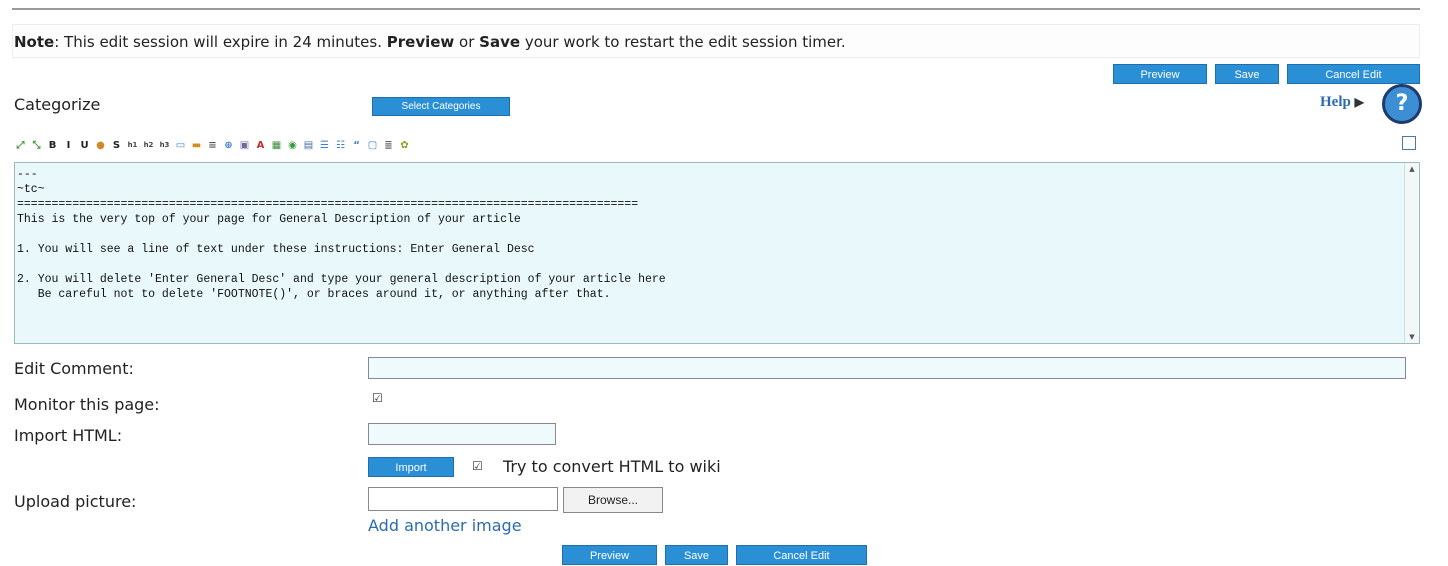 This screenshot has height=566, width=1448. Describe the element at coordinates (1359, 102) in the screenshot. I see `help-arrow-icon: ▶` at that location.